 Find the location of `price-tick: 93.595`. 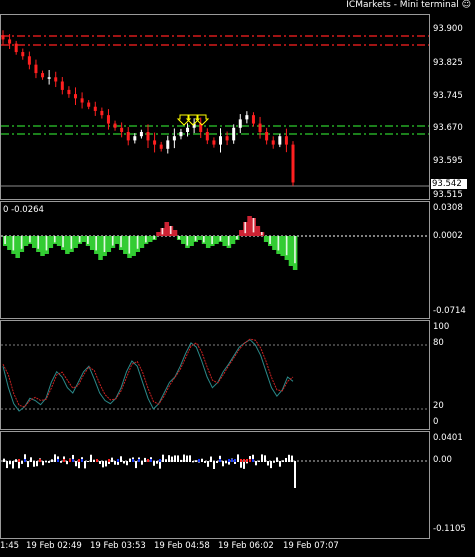

price-tick: 93.595 is located at coordinates (448, 161).